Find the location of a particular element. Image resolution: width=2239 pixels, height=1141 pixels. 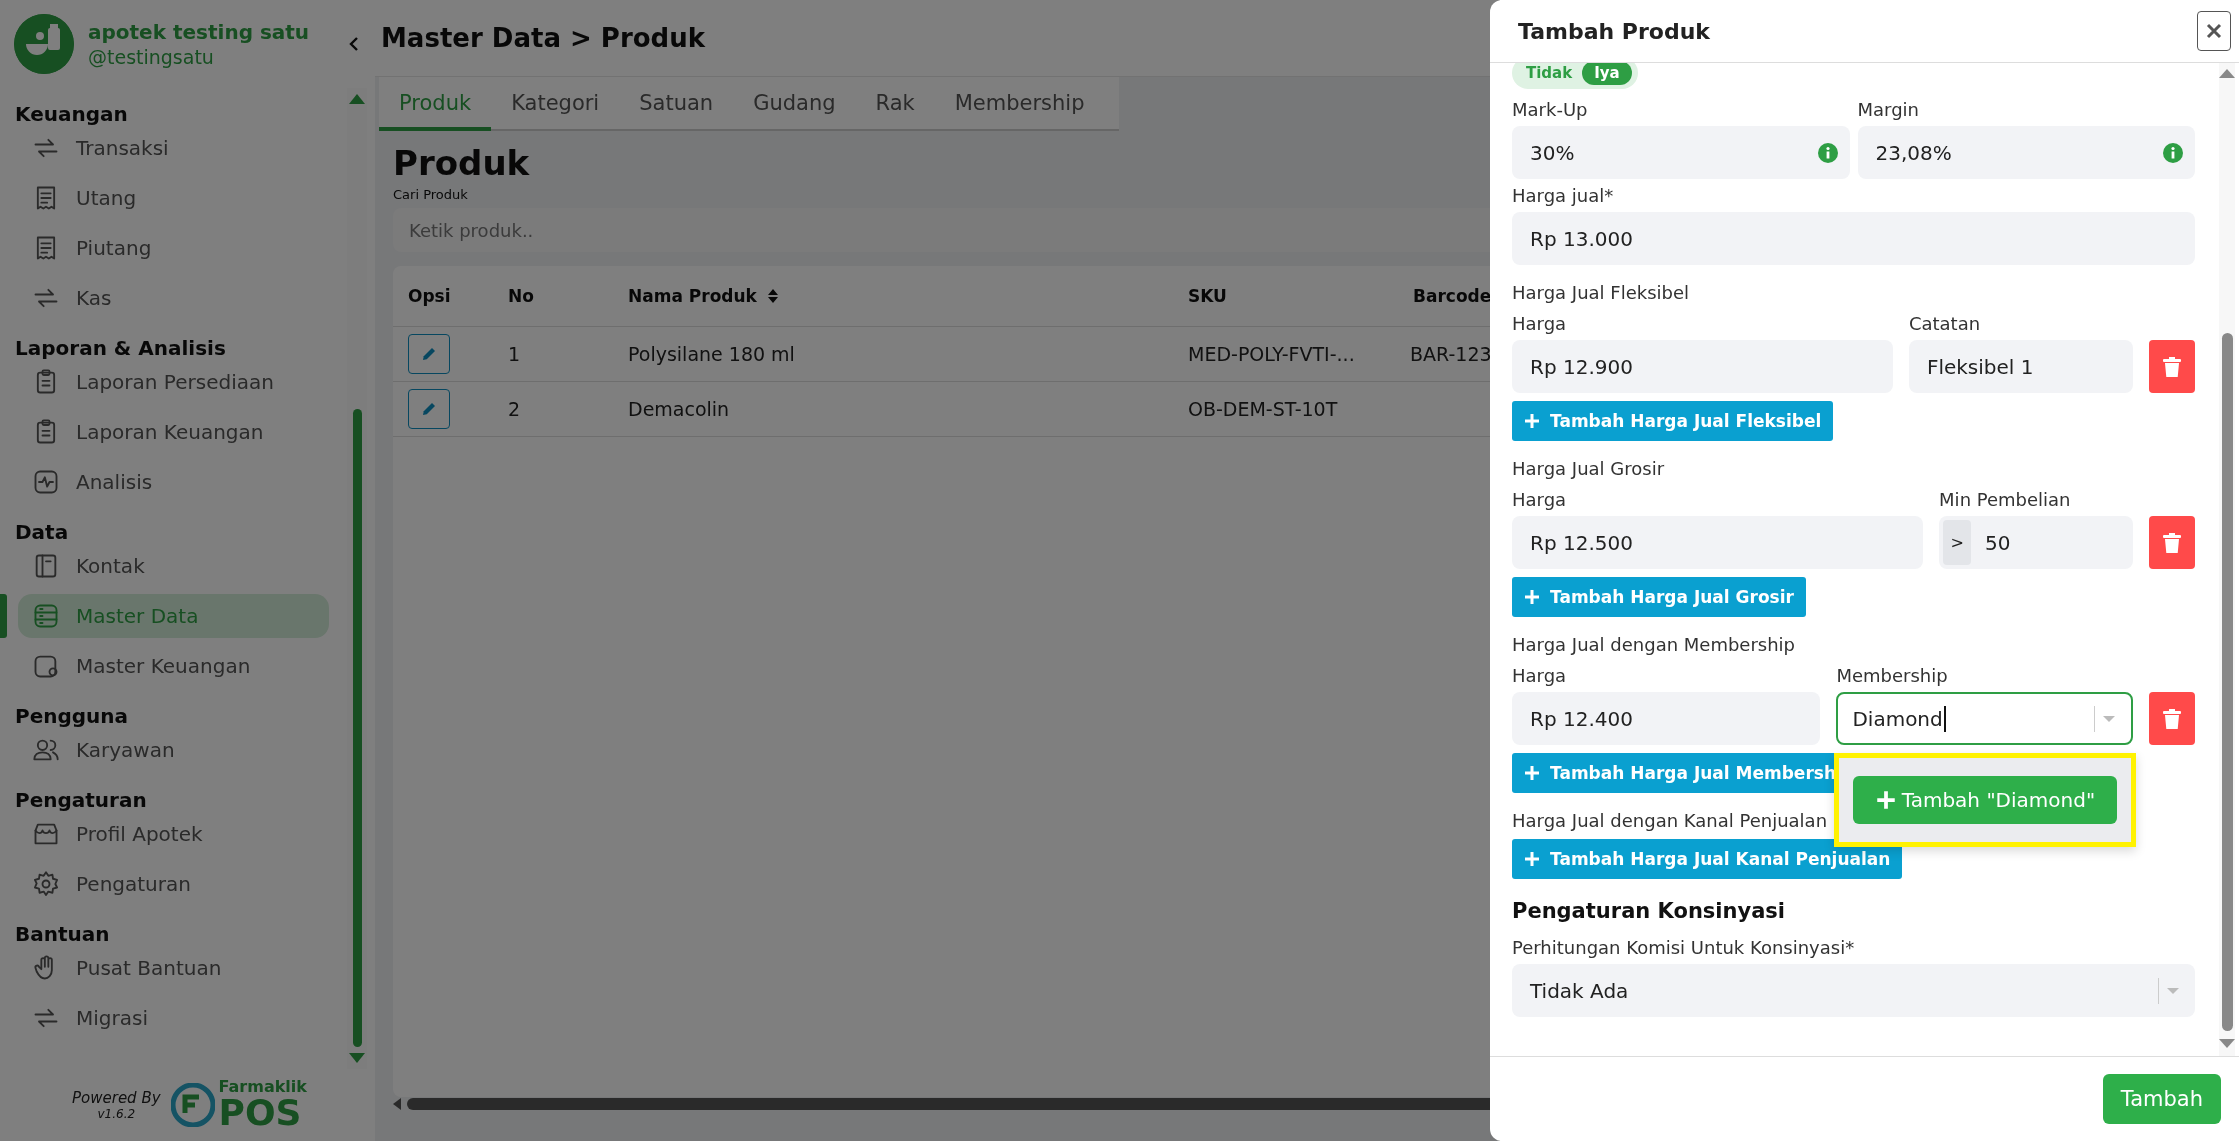

pencil-icon is located at coordinates (429, 354).